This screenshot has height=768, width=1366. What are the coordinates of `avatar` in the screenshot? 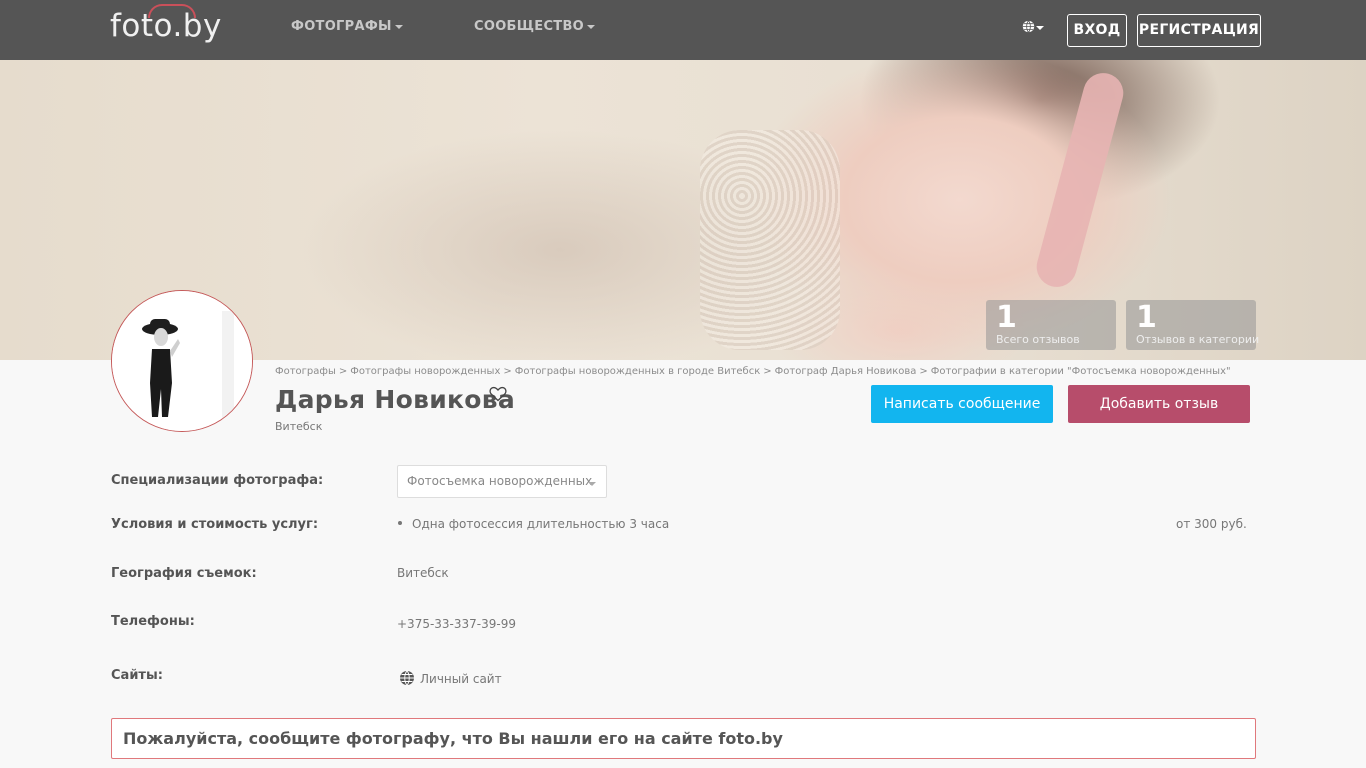 It's located at (182, 361).